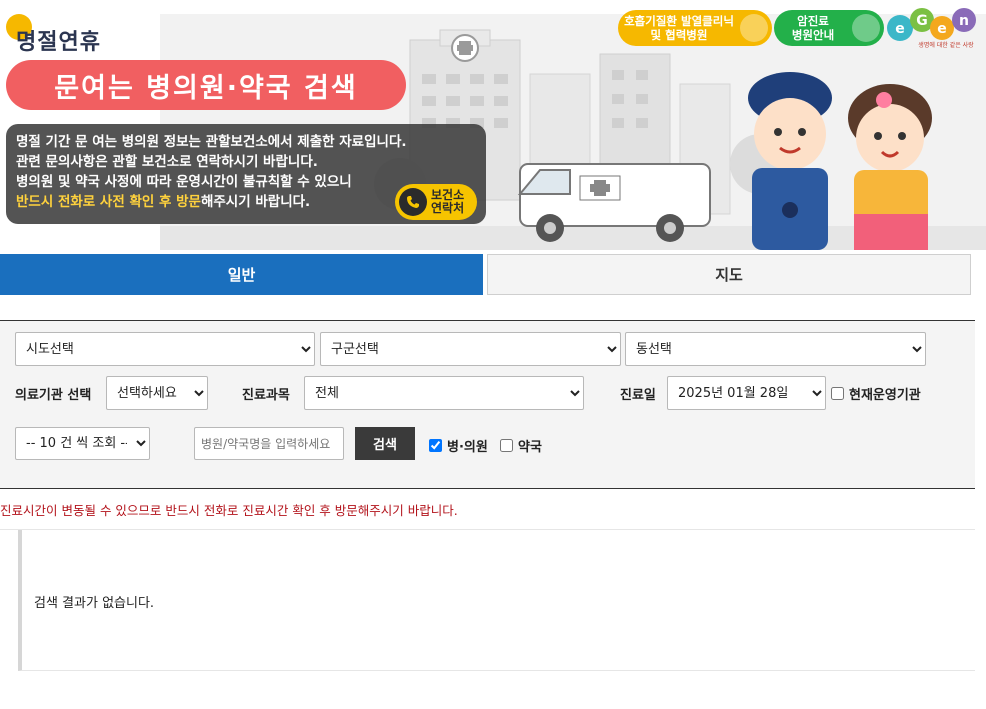 This screenshot has height=709, width=986. I want to click on contact-label-line2: 연락처, so click(448, 208).